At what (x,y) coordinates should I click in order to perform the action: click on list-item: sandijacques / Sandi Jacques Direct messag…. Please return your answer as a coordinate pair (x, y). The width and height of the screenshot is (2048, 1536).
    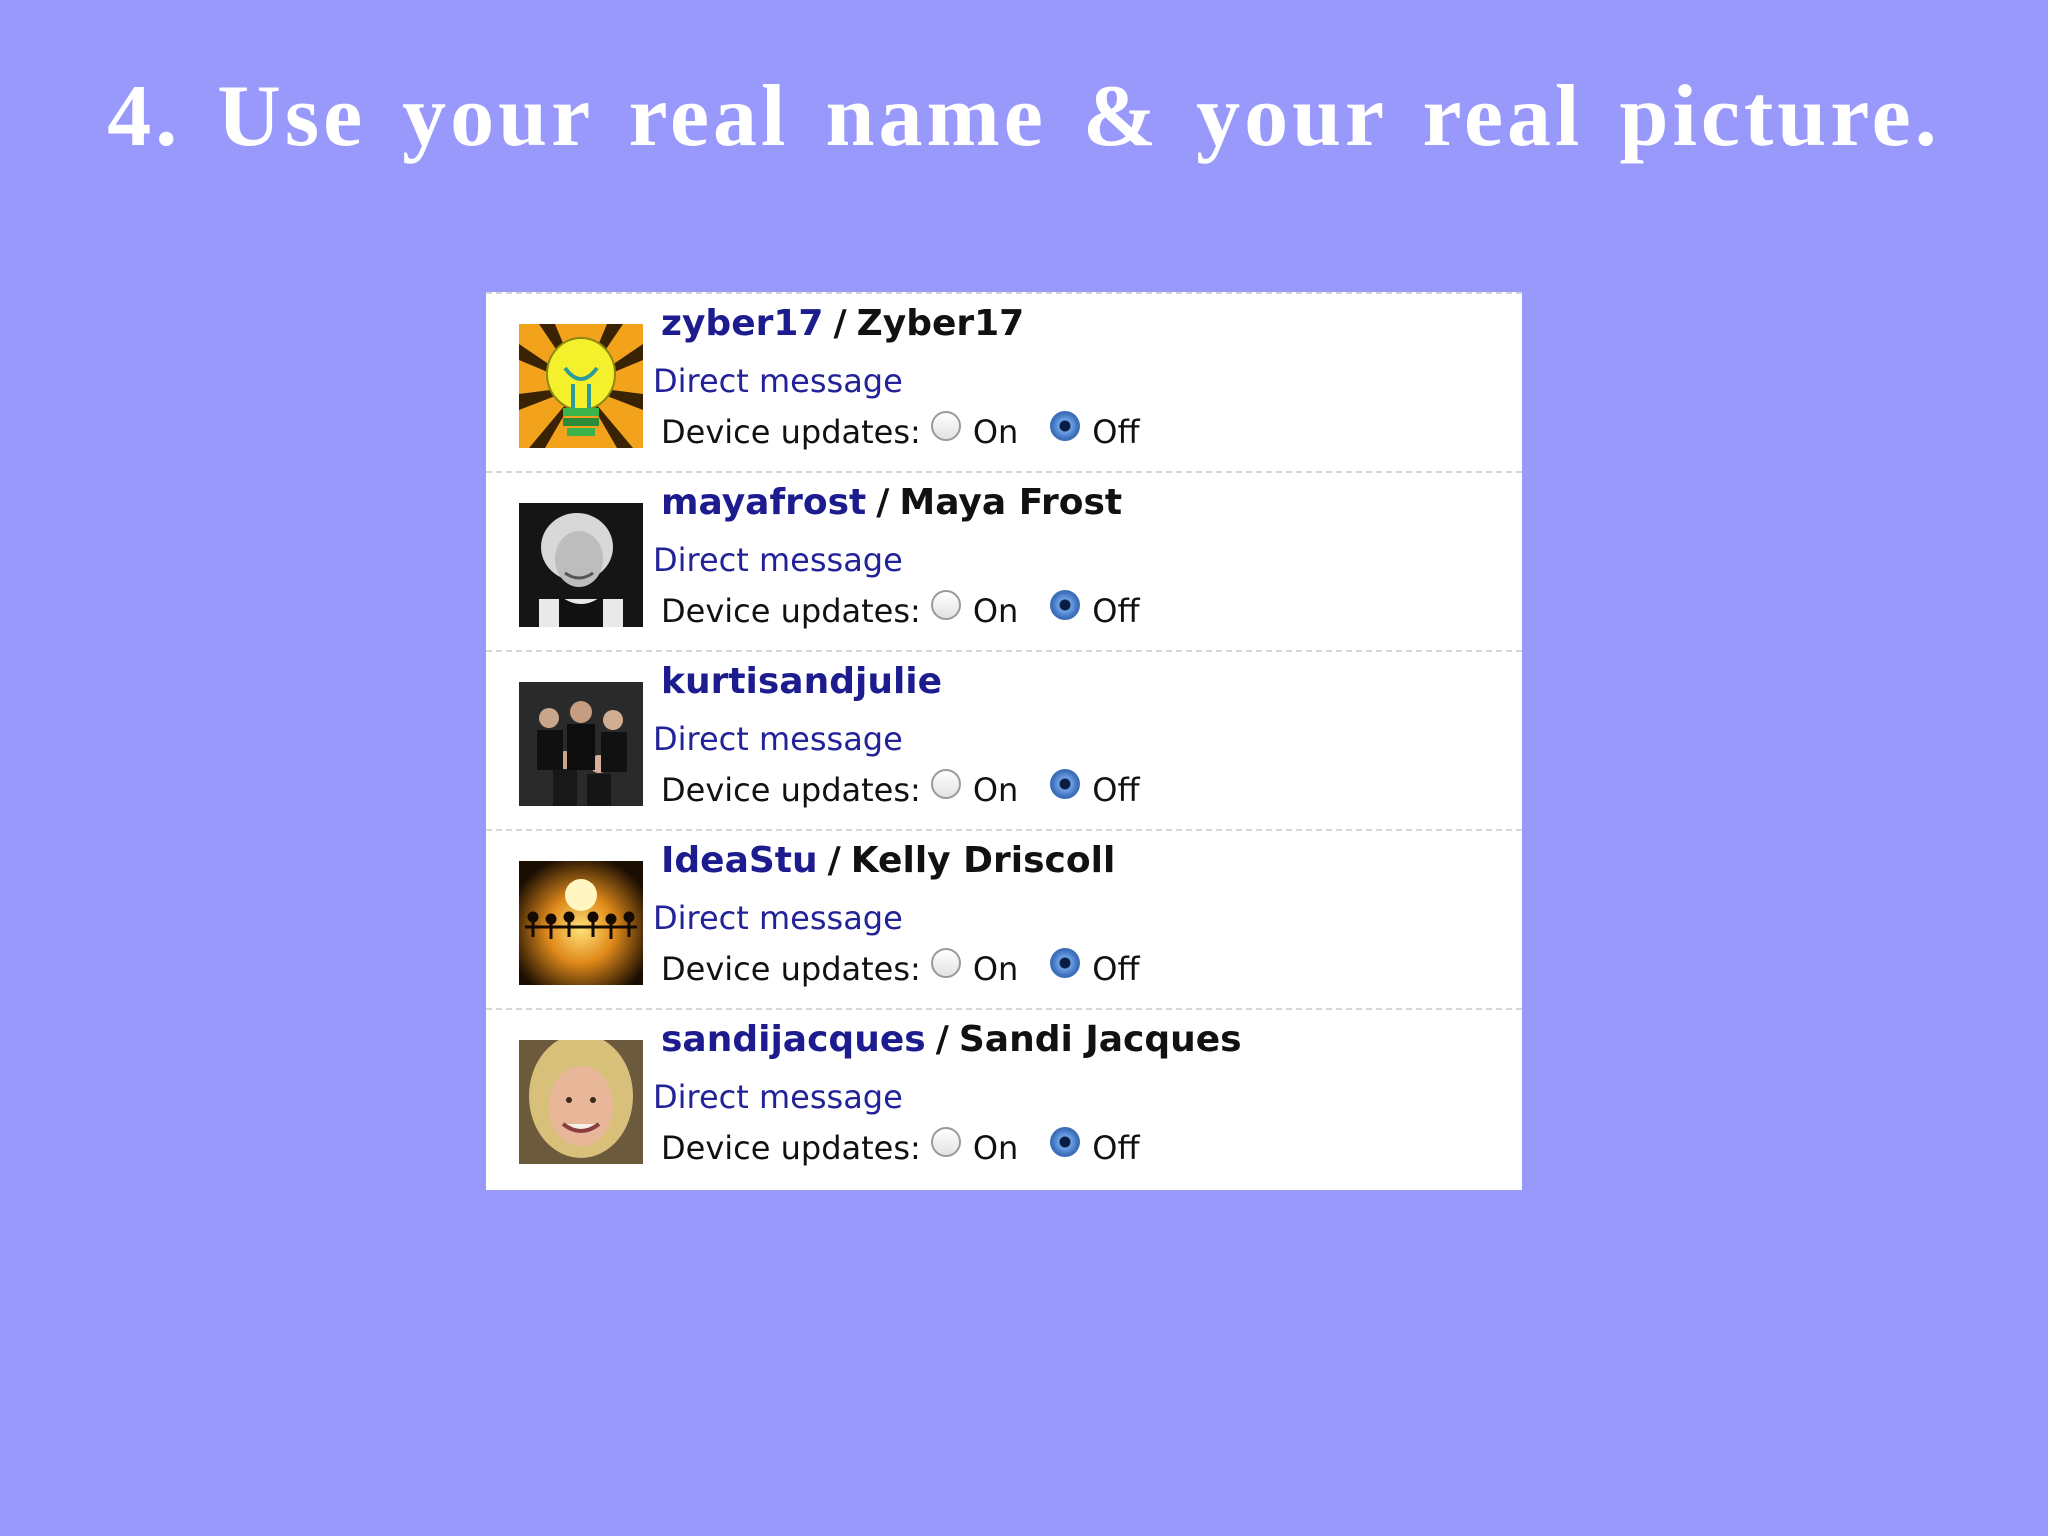
    Looking at the image, I should click on (1004, 1097).